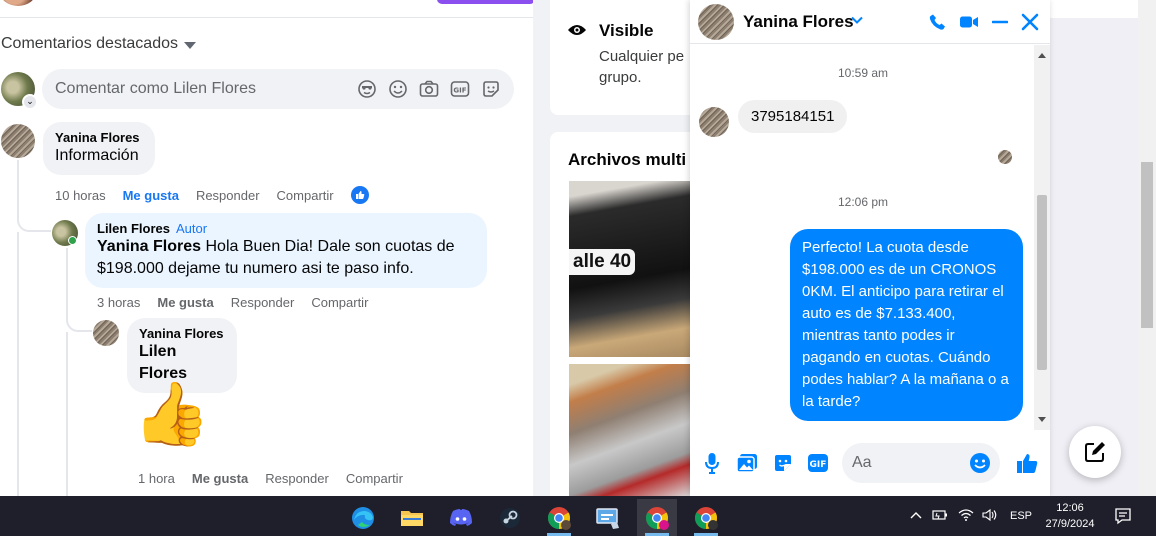 This screenshot has height=536, width=1156. I want to click on photo-gallery-icon, so click(747, 463).